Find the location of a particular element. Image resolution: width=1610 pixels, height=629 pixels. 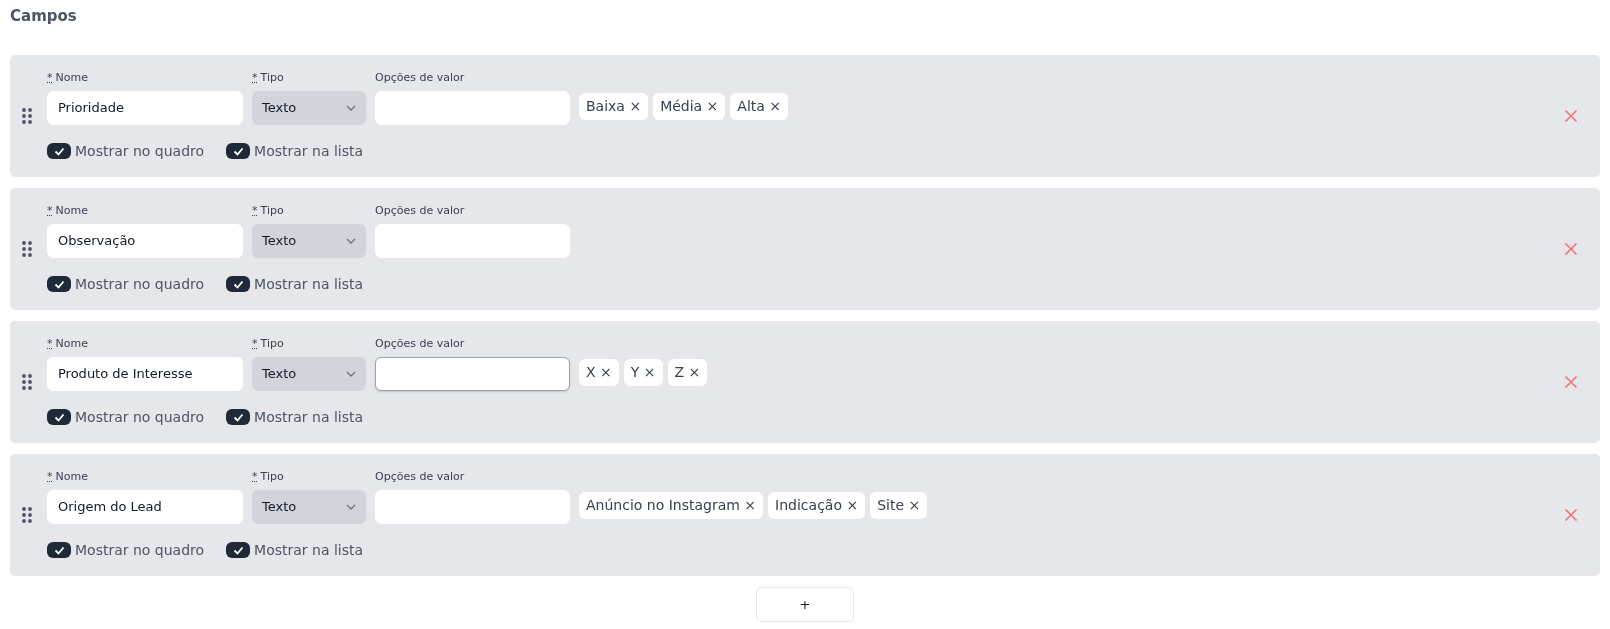

option-tag: Z × is located at coordinates (687, 372).